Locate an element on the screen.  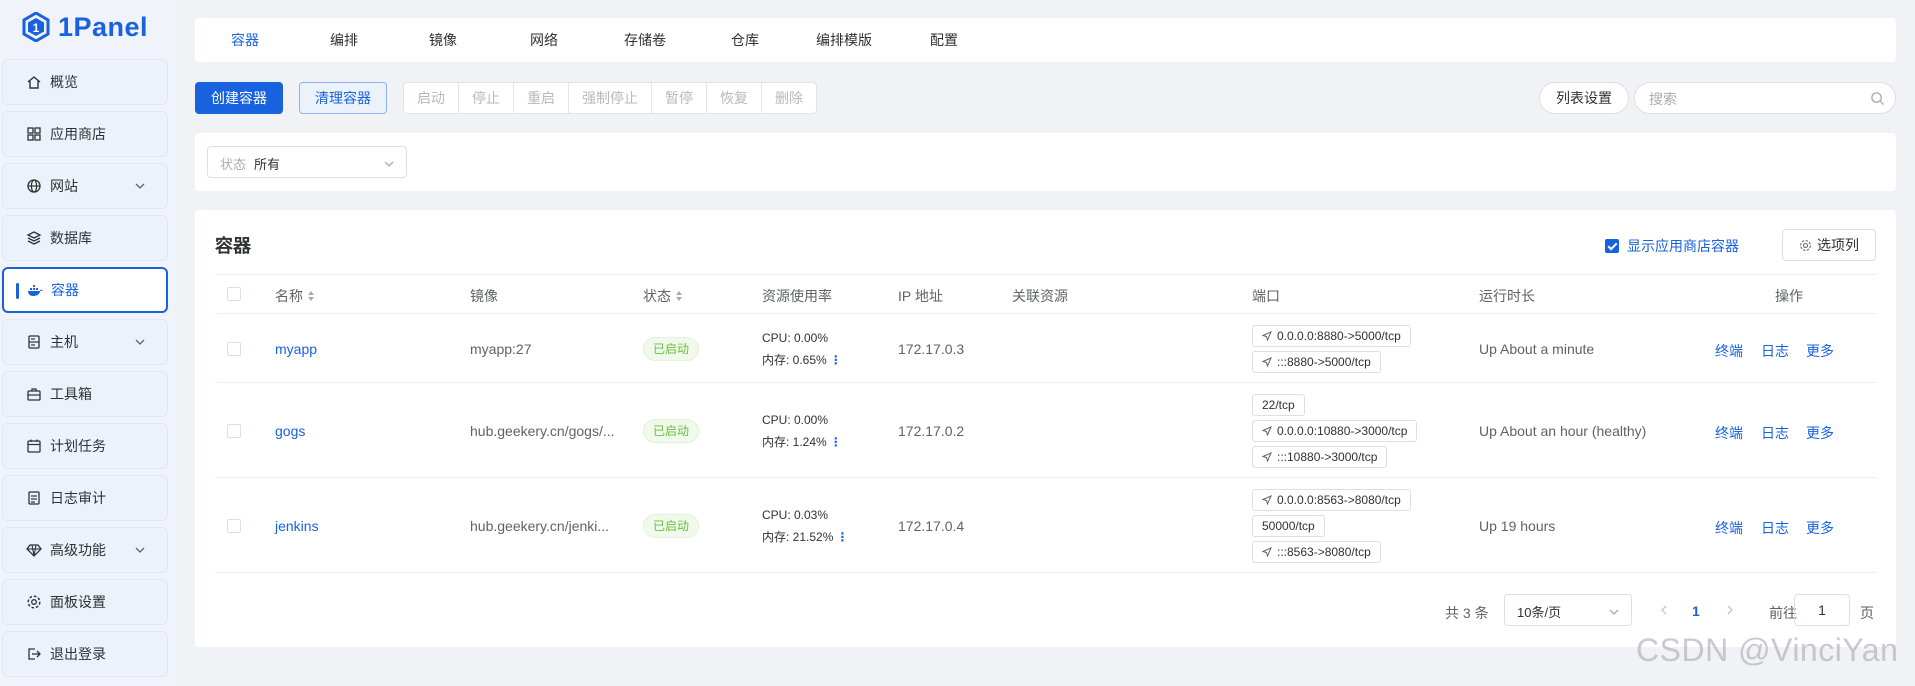
sidebar-item-12: 退出登录 is located at coordinates (85, 654).